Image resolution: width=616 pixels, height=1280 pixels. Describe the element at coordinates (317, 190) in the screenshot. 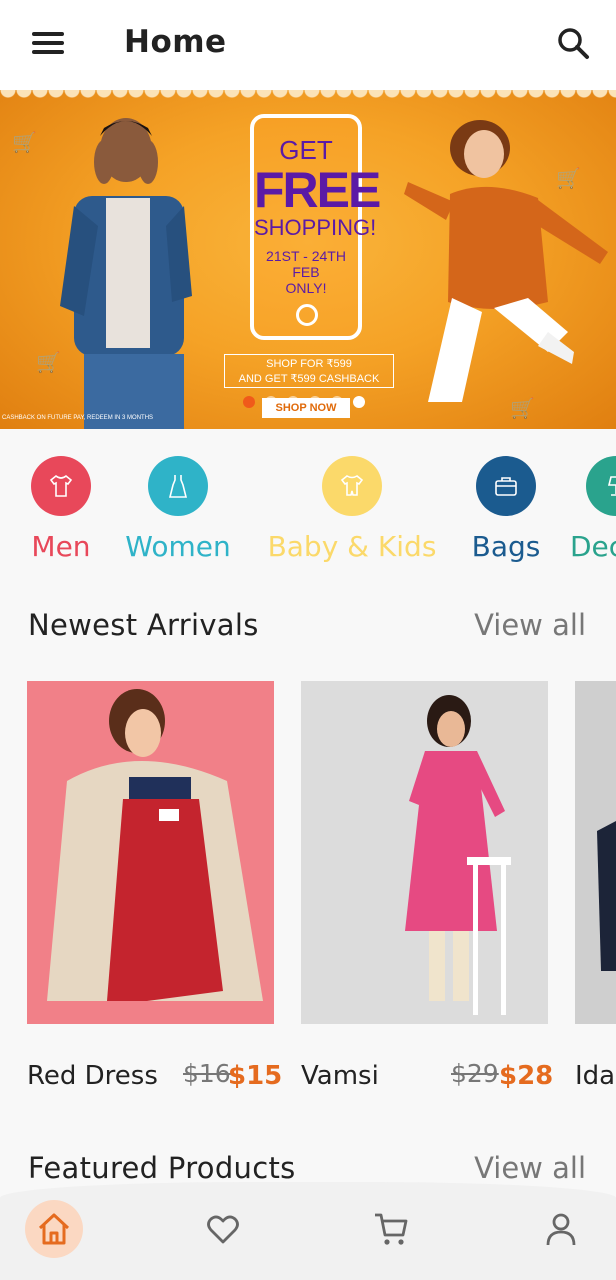

I see `banner-headline-free: FREE` at that location.